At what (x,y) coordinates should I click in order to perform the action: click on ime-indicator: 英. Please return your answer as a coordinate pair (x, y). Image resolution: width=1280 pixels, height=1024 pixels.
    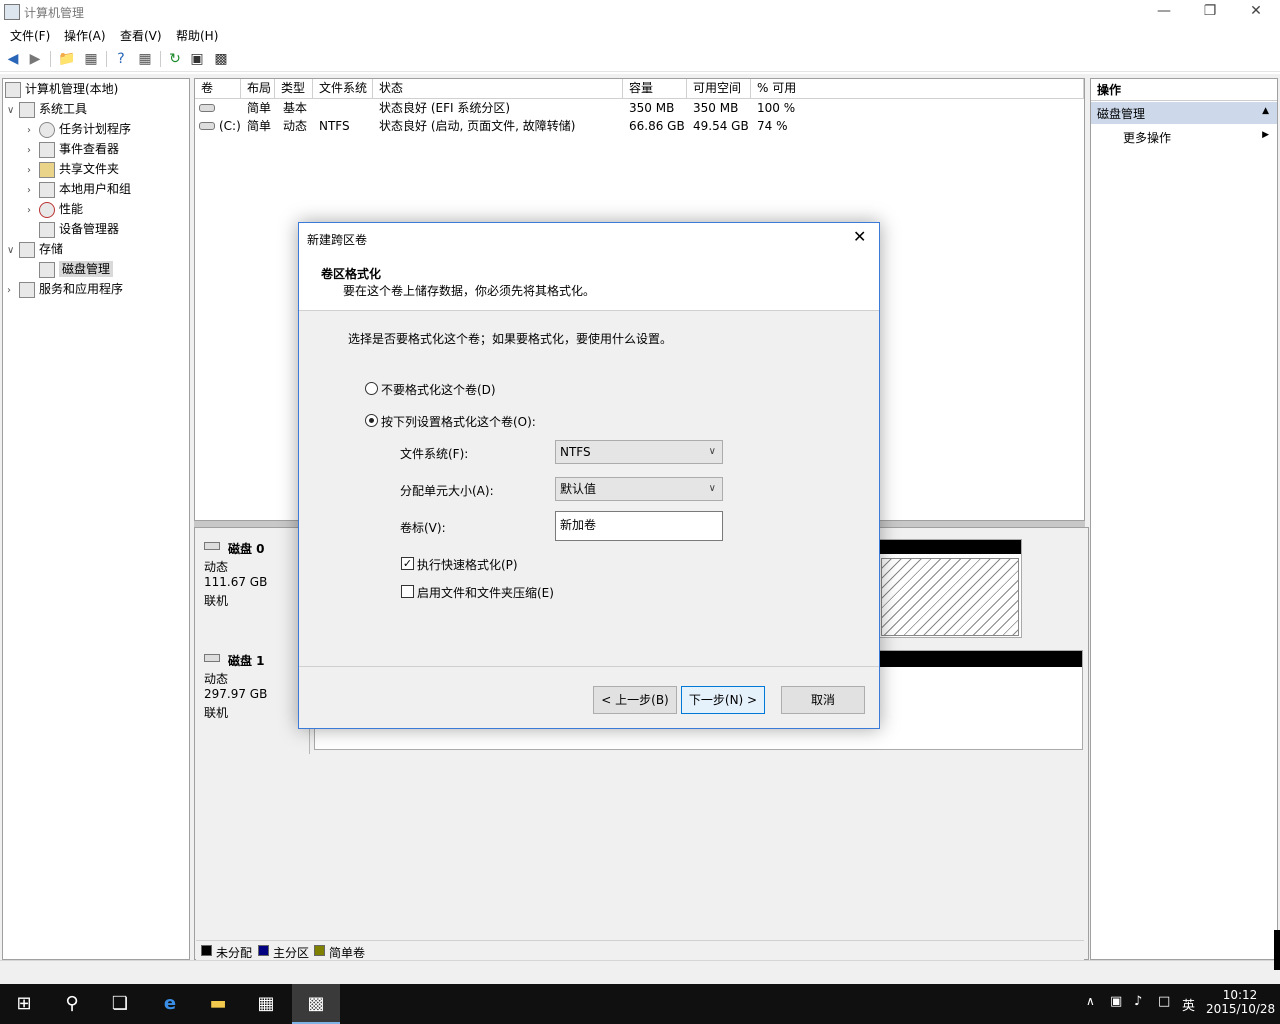
    Looking at the image, I should click on (1188, 1004).